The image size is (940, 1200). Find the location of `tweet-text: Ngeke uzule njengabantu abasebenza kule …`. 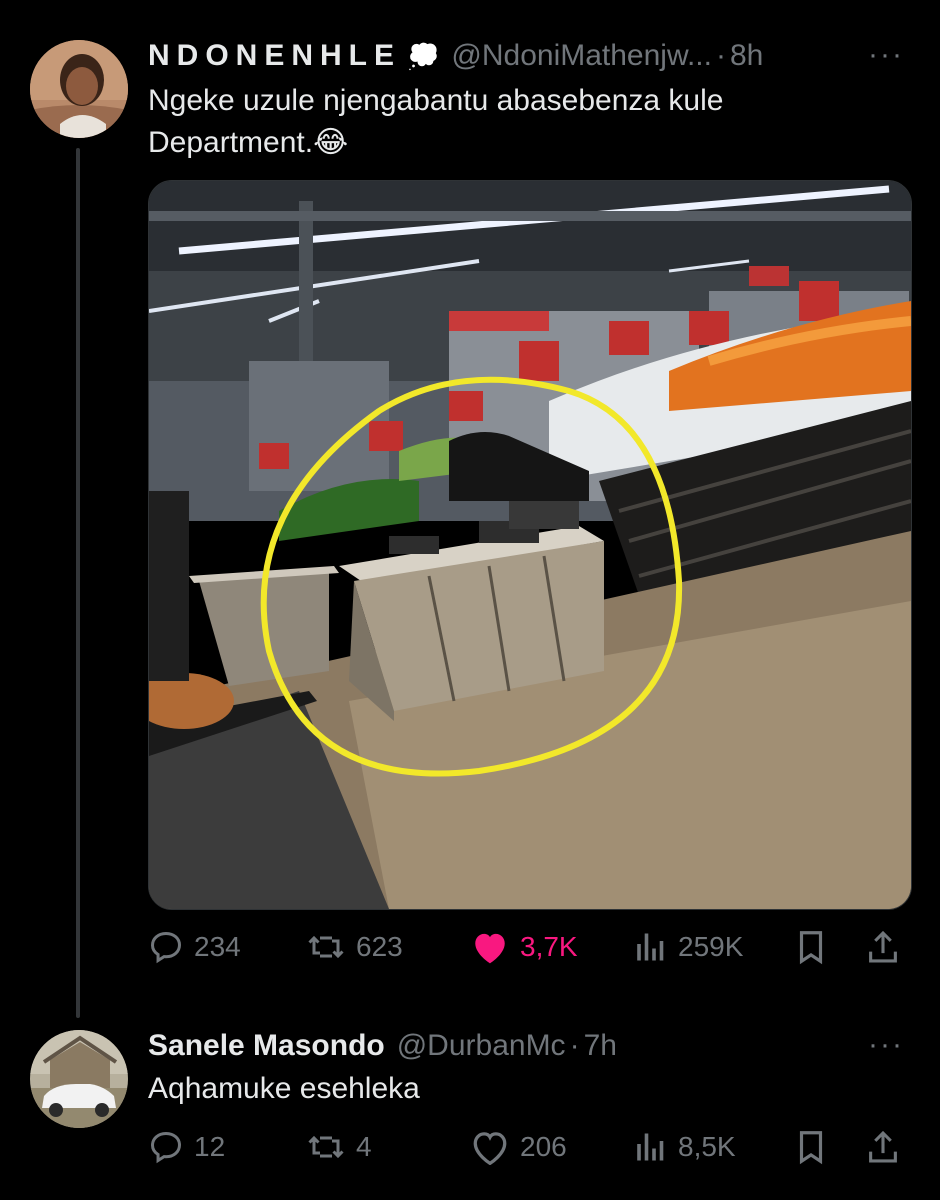

tweet-text: Ngeke uzule njengabantu abasebenza kule … is located at coordinates (528, 122).